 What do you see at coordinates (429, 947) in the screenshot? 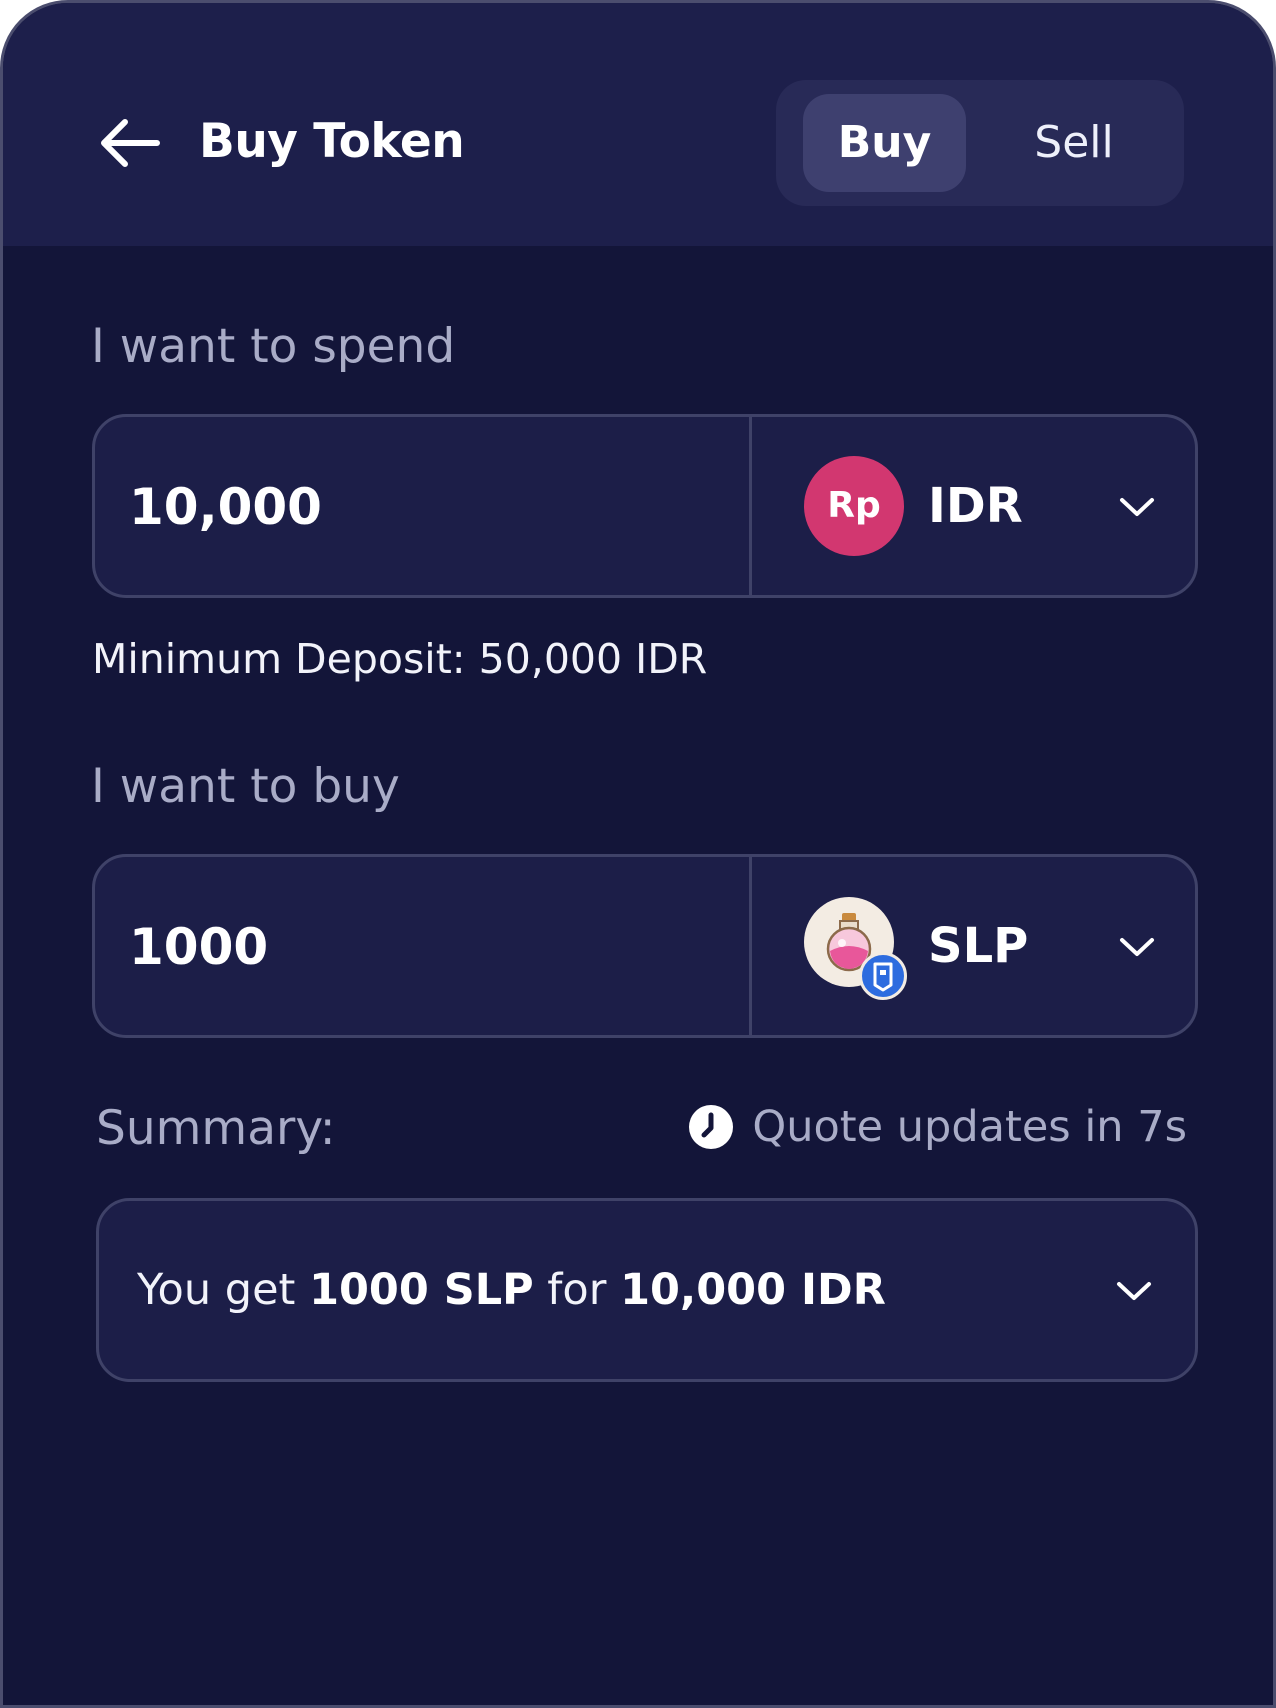
I see `buy-amount-input: 1000` at bounding box center [429, 947].